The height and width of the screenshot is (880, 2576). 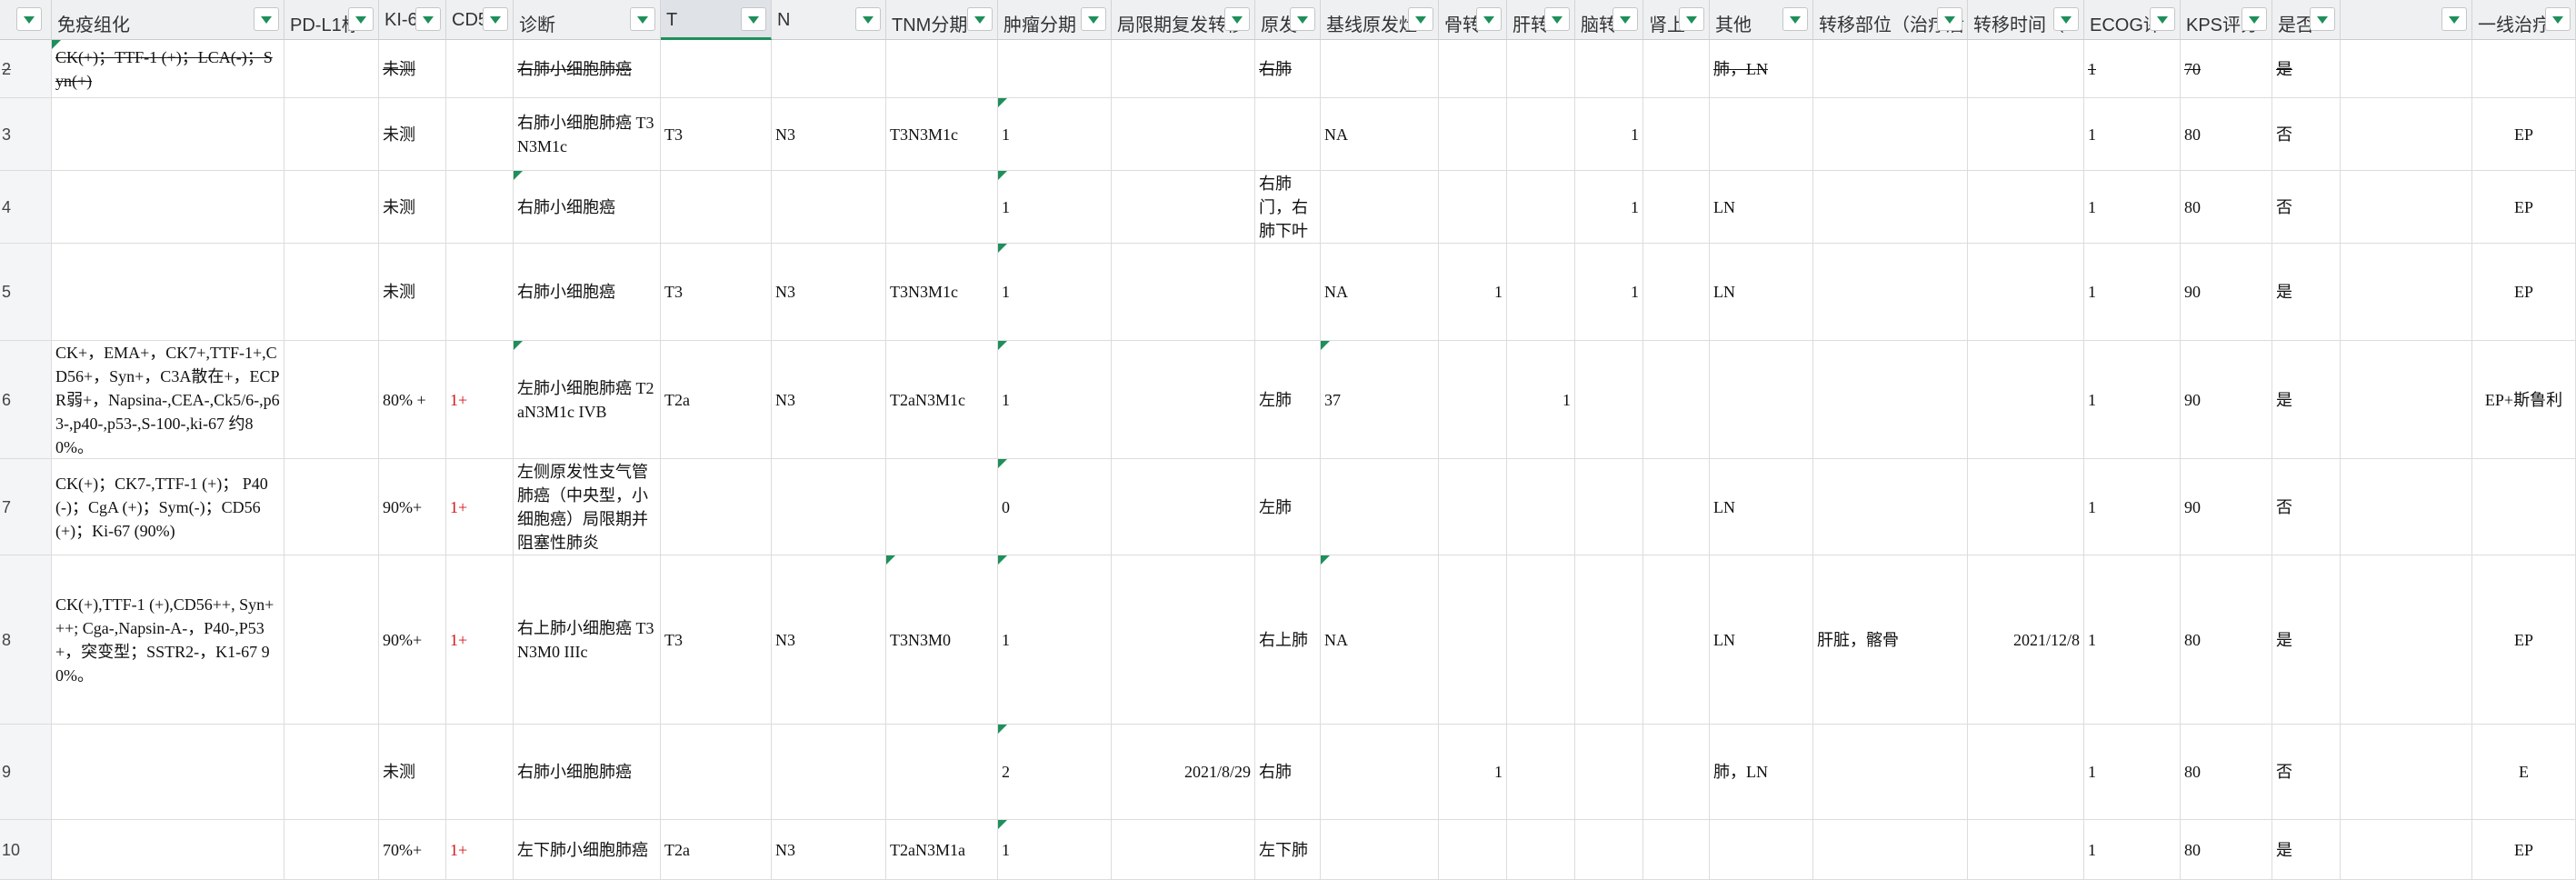 I want to click on table-cell-t: T3, so click(x=716, y=134).